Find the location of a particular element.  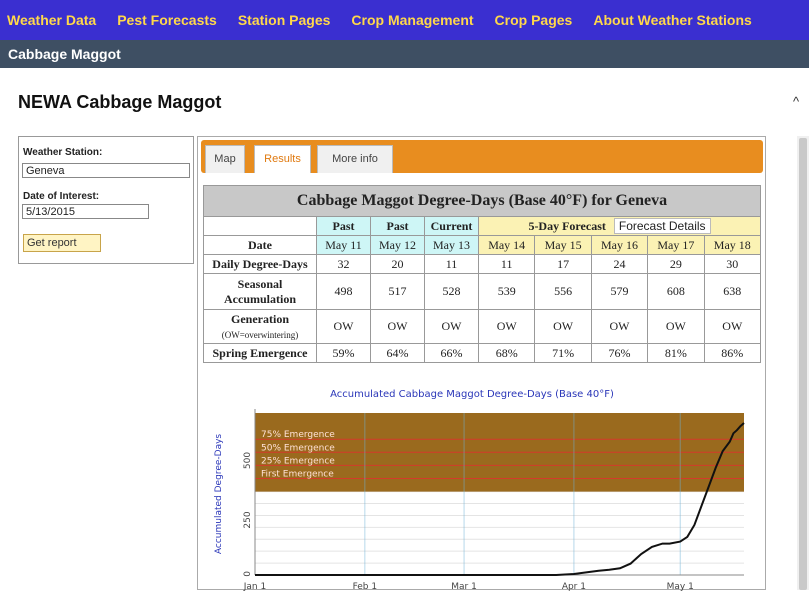

y-axis-label: Accumulated Degree-Days is located at coordinates (219, 494).